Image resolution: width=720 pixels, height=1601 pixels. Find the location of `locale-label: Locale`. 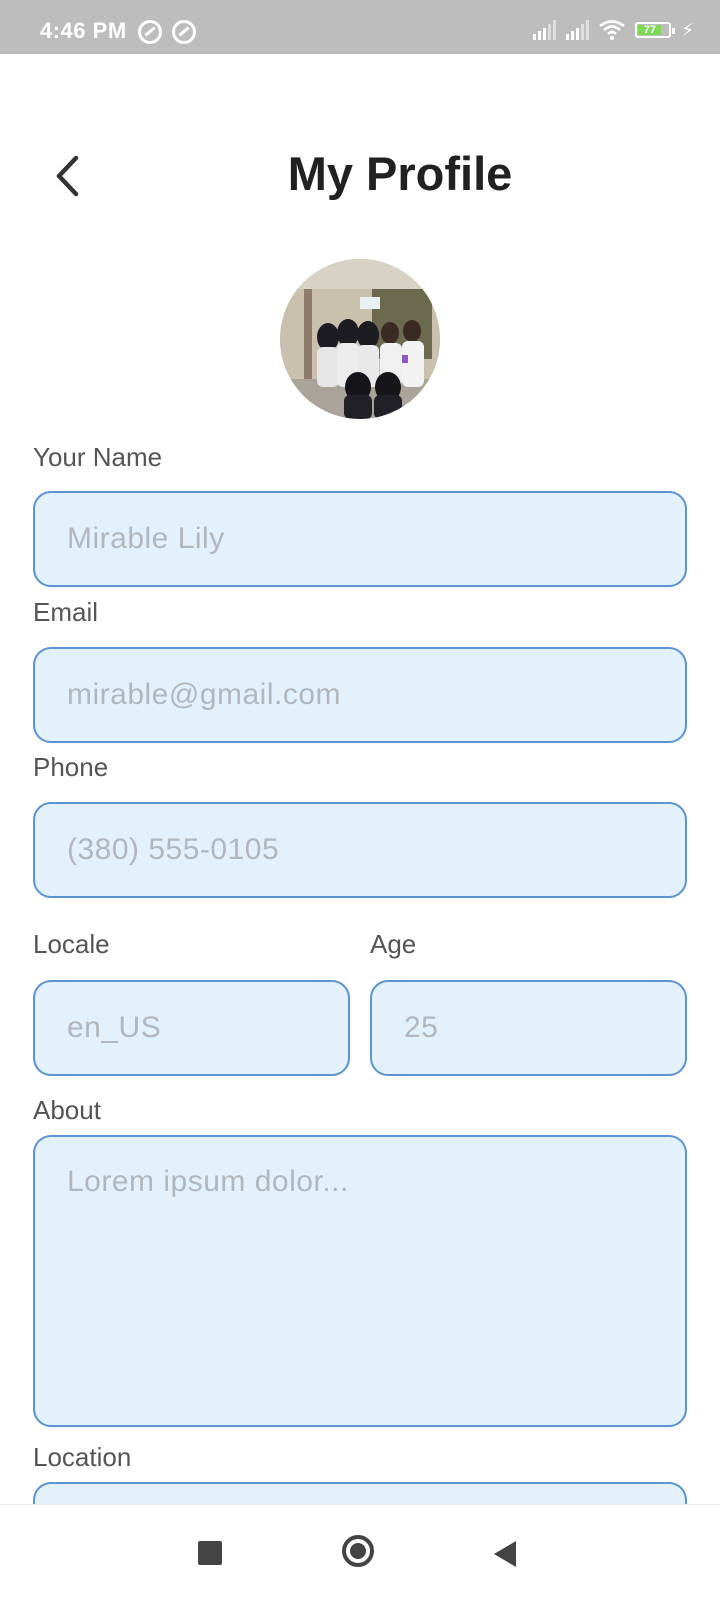

locale-label: Locale is located at coordinates (71, 944).